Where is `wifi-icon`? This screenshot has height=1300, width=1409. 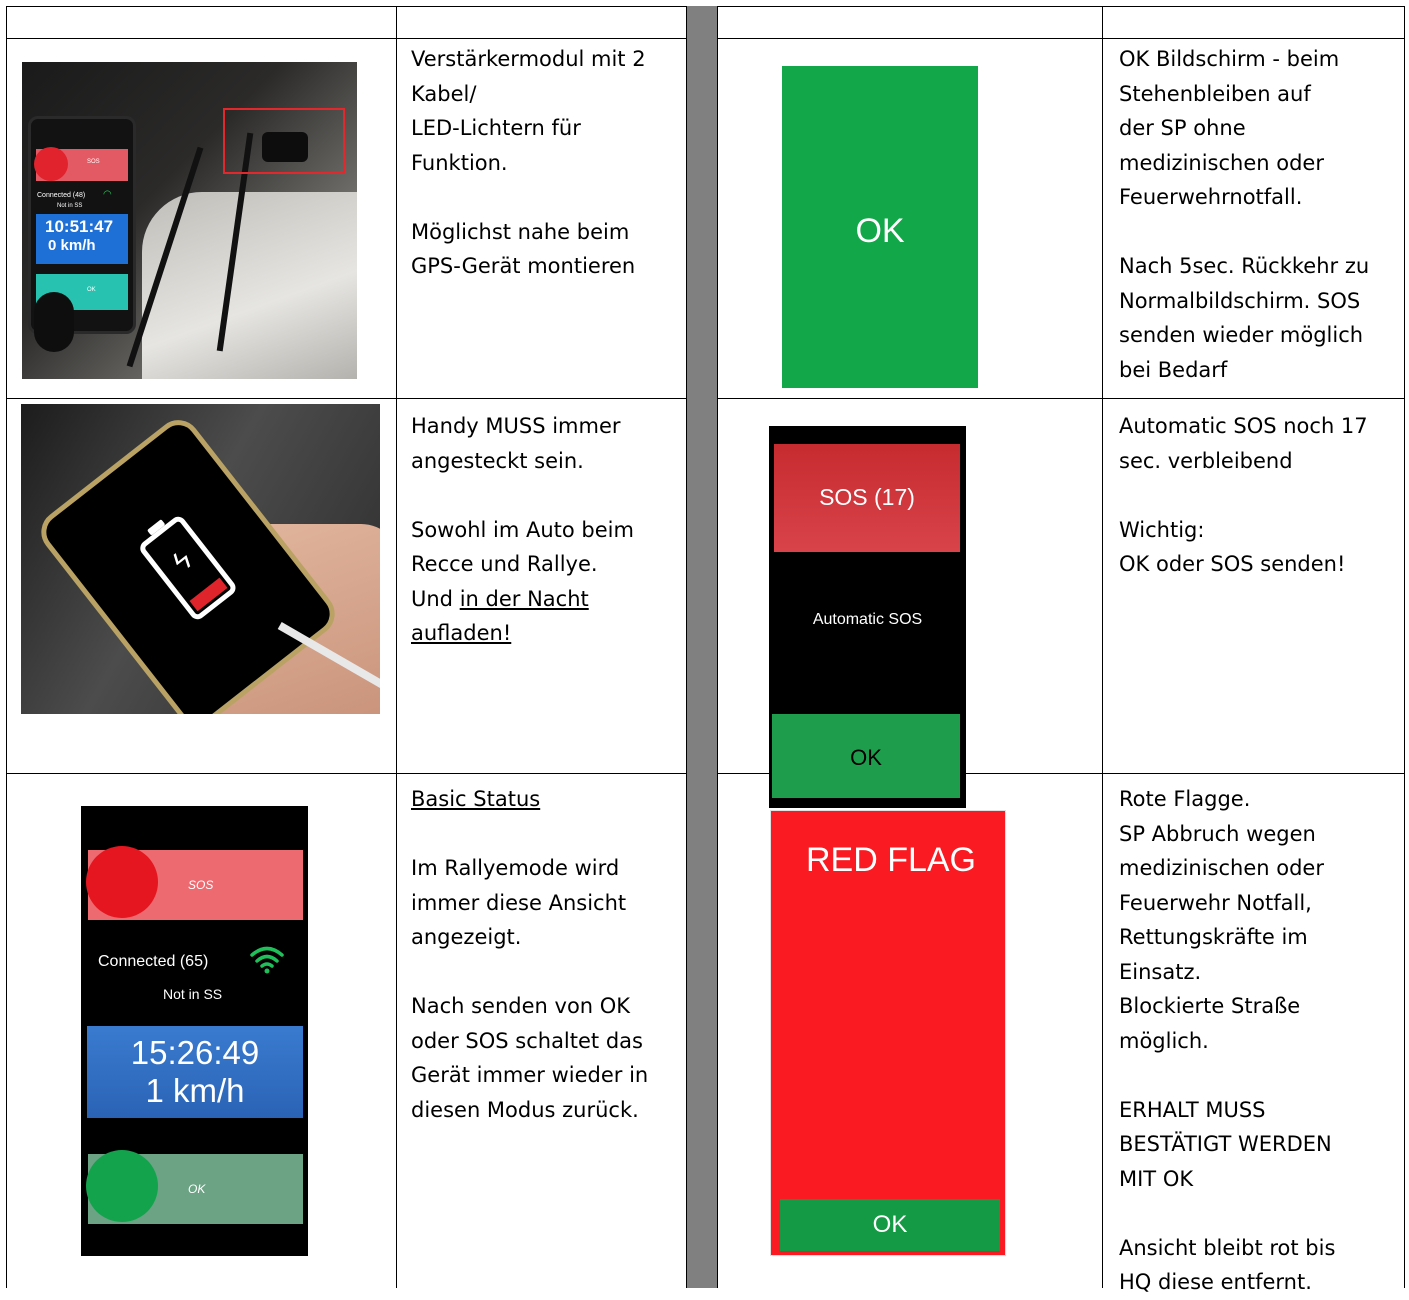
wifi-icon is located at coordinates (267, 959).